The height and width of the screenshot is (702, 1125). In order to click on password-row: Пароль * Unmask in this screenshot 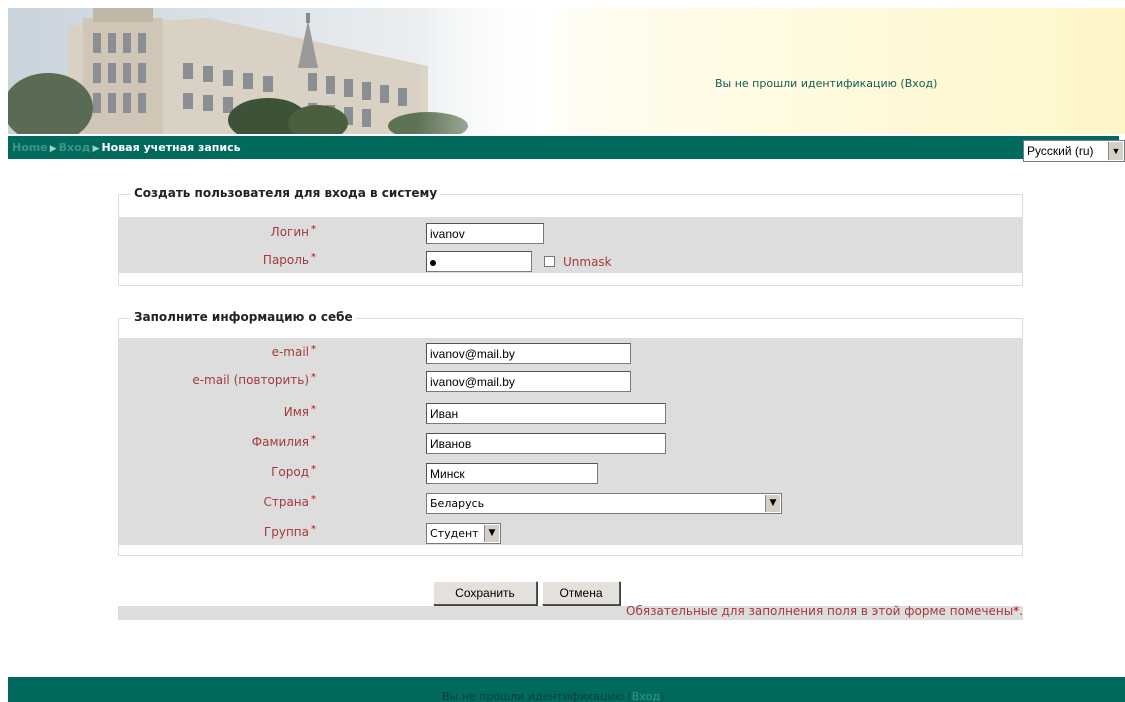, I will do `click(570, 263)`.